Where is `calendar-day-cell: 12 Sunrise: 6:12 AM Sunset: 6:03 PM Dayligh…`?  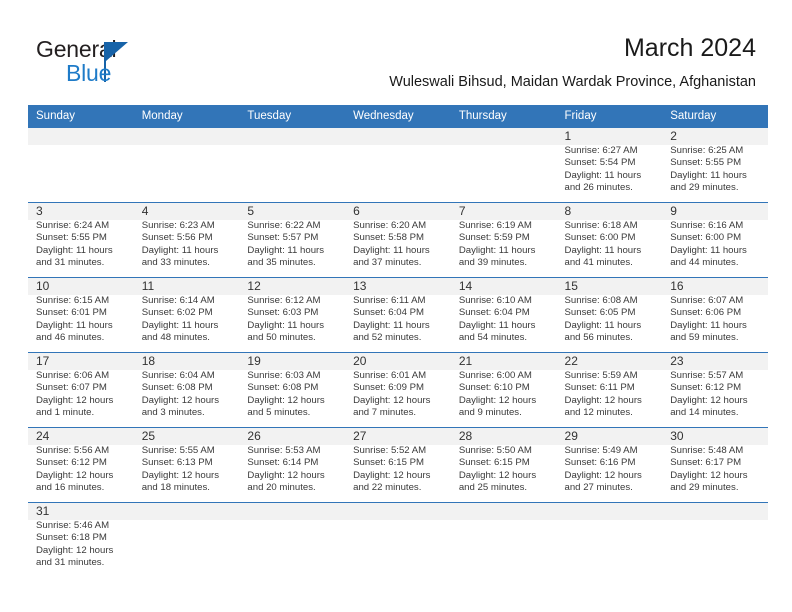 calendar-day-cell: 12 Sunrise: 6:12 AM Sunset: 6:03 PM Dayligh… is located at coordinates (292, 315).